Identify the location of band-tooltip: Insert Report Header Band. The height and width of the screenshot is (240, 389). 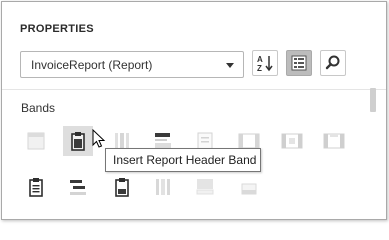
(183, 160).